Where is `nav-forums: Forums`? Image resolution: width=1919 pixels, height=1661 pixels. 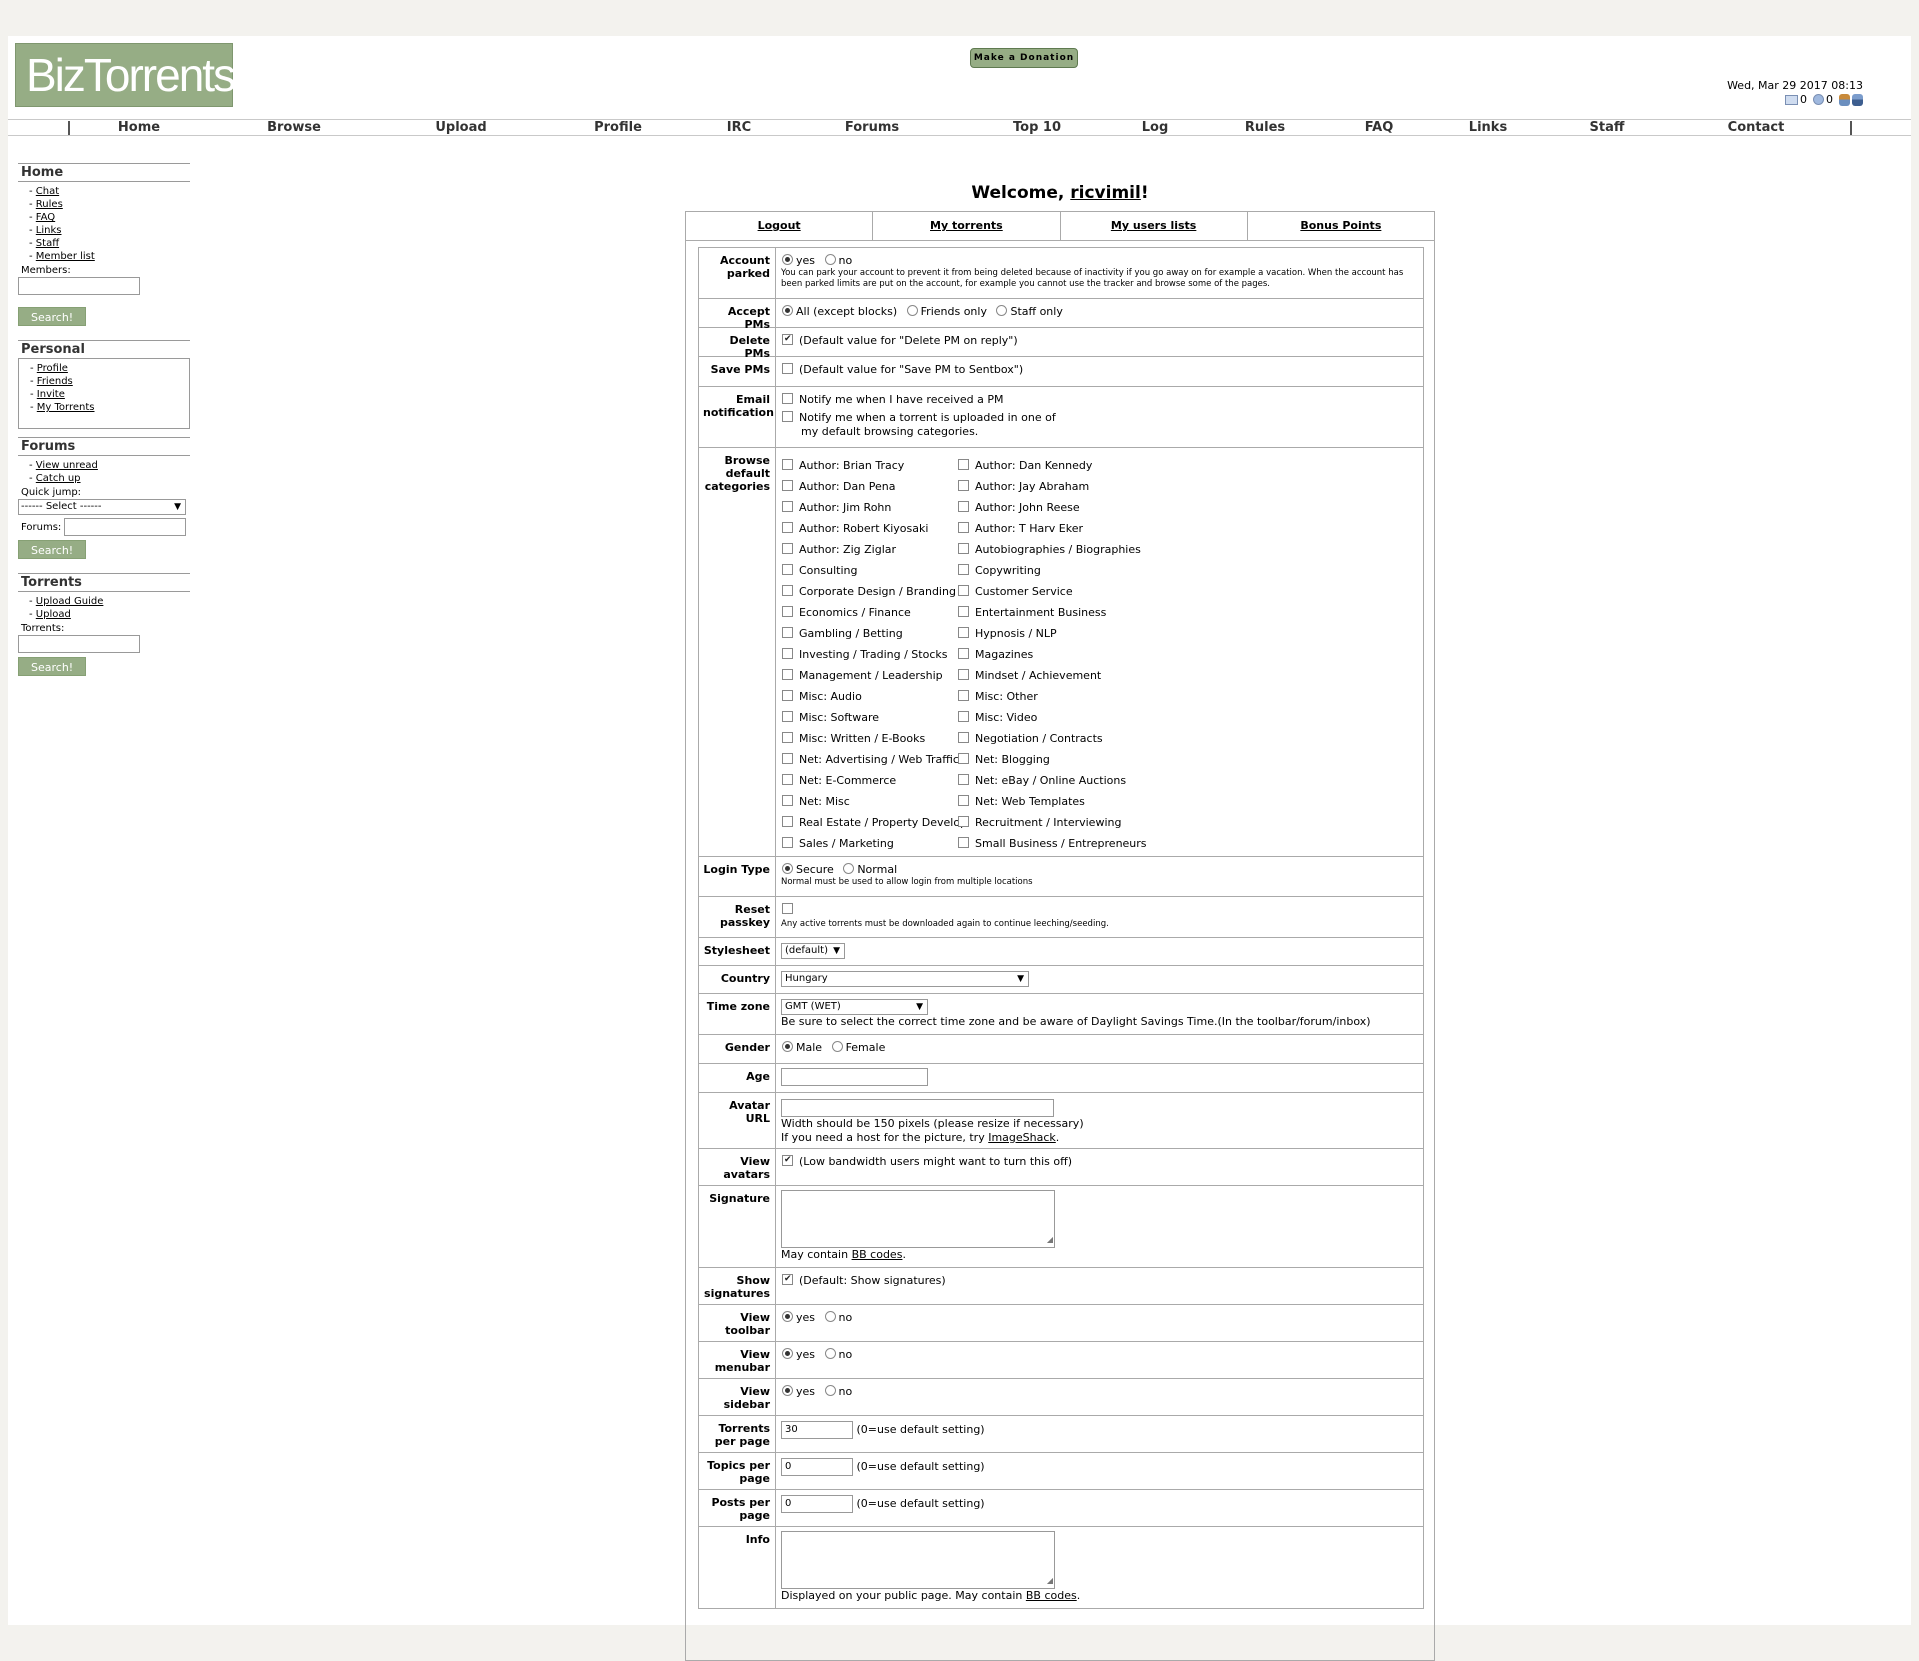
nav-forums: Forums is located at coordinates (872, 128).